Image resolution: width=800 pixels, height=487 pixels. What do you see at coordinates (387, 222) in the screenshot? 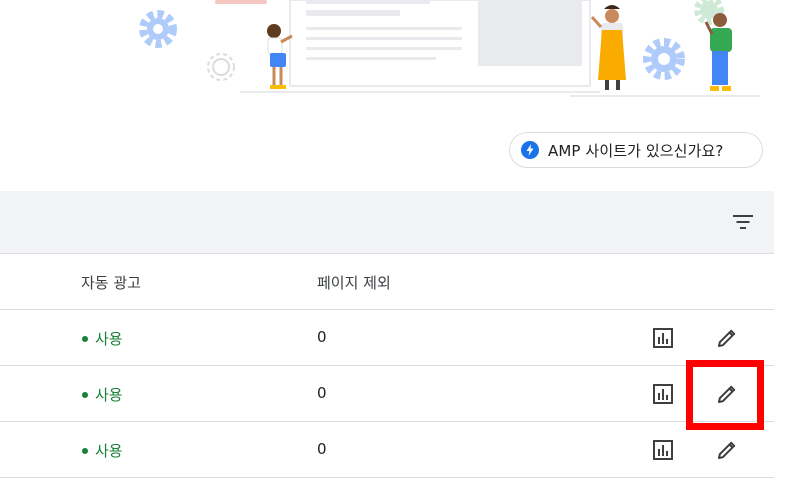
I see `table-toolbar` at bounding box center [387, 222].